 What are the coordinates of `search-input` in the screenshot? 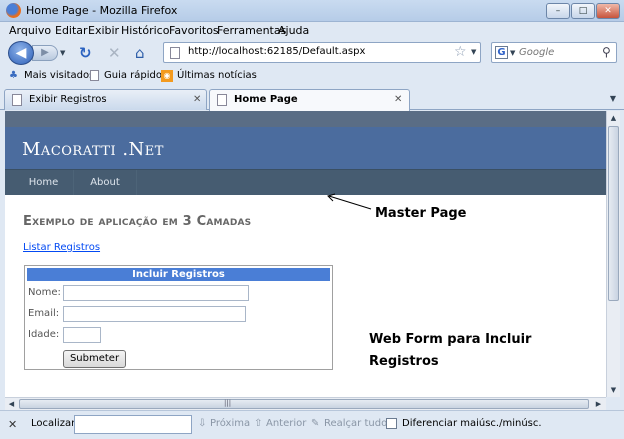 It's located at (559, 52).